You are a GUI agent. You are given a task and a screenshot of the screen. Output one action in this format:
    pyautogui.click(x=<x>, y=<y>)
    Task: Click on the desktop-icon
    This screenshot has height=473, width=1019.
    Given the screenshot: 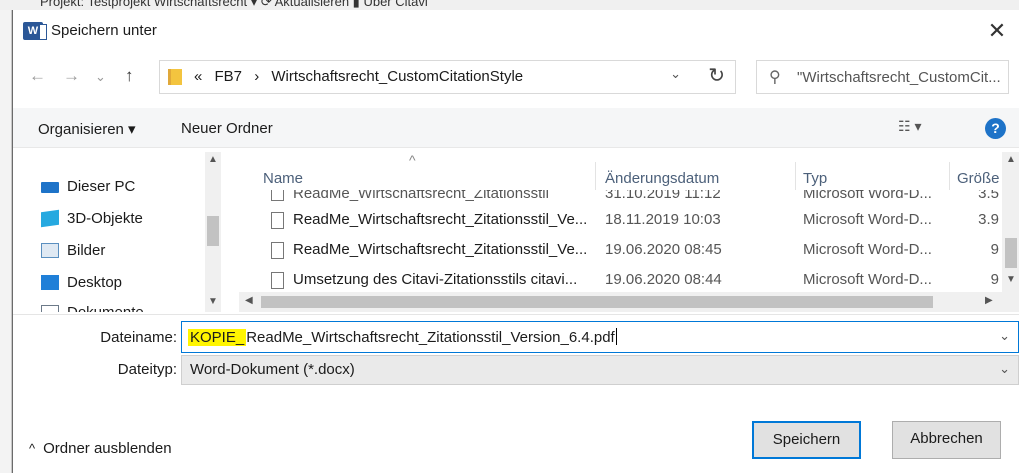 What is the action you would take?
    pyautogui.click(x=50, y=282)
    